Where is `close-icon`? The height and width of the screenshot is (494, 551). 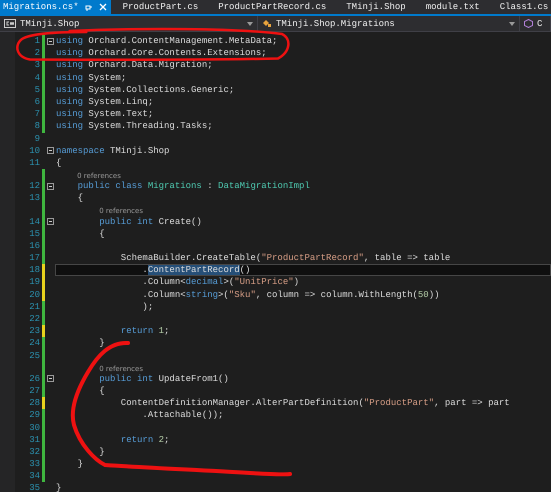
close-icon is located at coordinates (102, 7).